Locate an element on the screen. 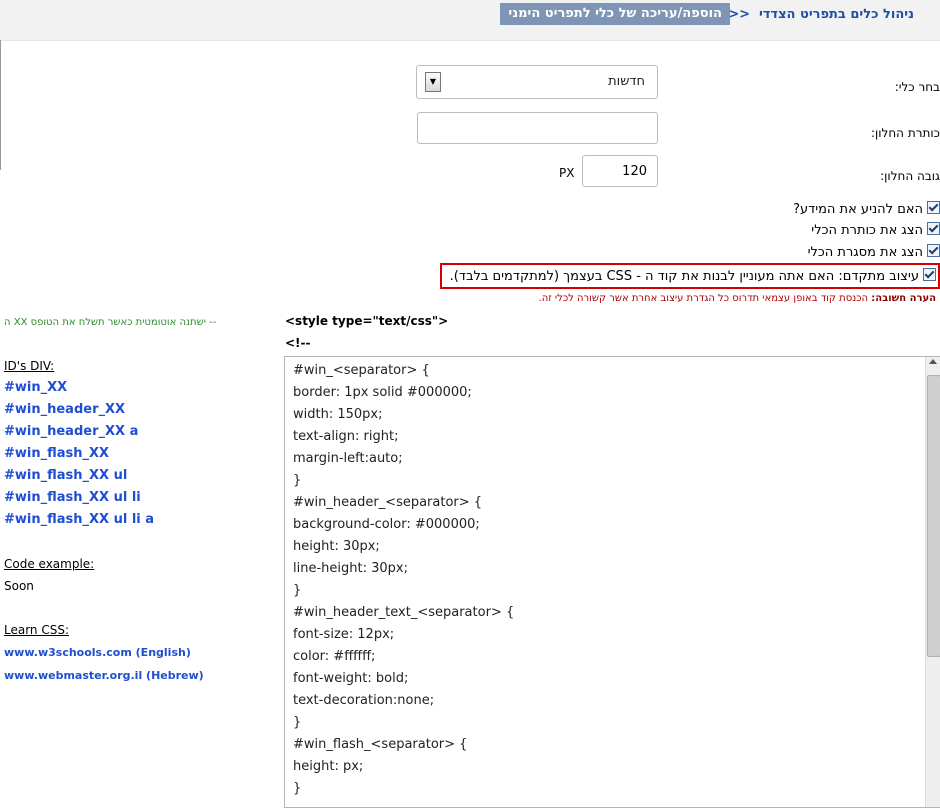 Image resolution: width=940 pixels, height=808 pixels. ids-div-title: ID's DIV: is located at coordinates (29, 366).